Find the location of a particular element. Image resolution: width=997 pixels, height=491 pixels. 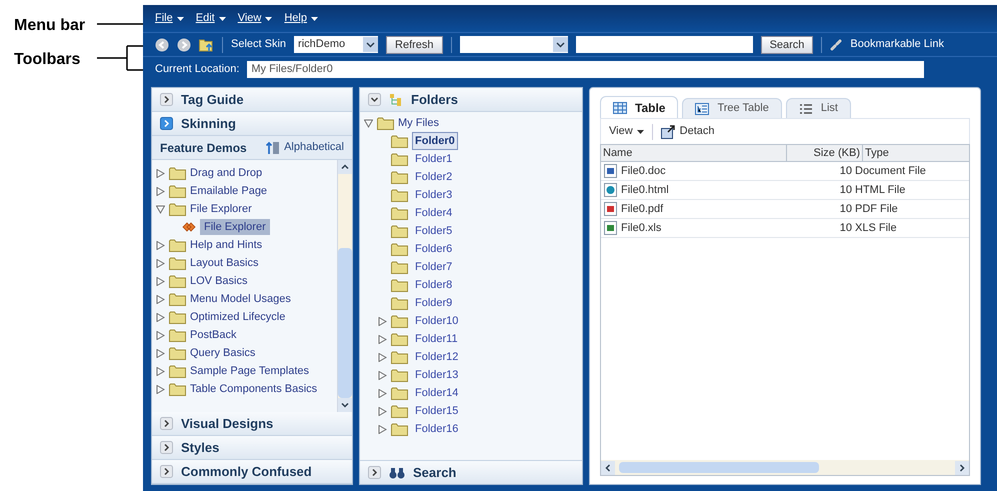

annotation-label: Toolbars is located at coordinates (47, 60).